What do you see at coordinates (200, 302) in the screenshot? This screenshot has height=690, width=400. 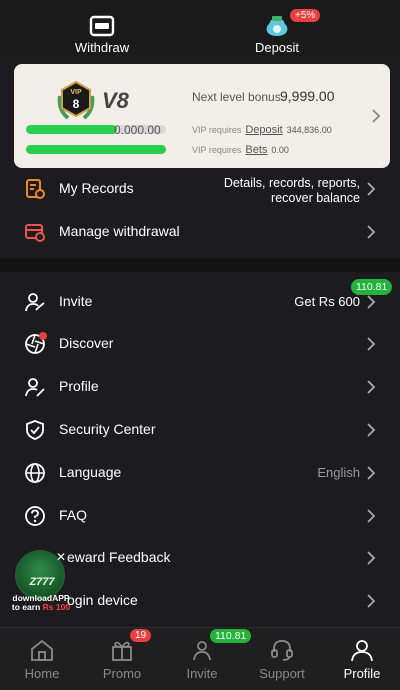 I see `menu-item-invite: Invite Get Rs 600` at bounding box center [200, 302].